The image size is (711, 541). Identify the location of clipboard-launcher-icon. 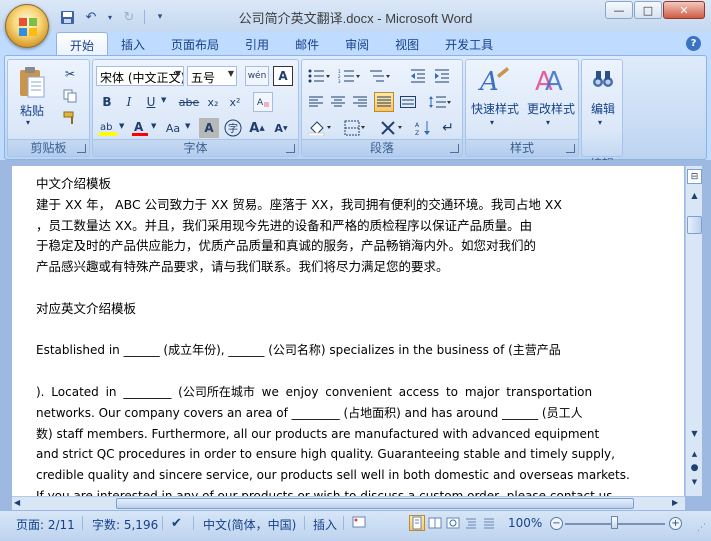
(81, 148).